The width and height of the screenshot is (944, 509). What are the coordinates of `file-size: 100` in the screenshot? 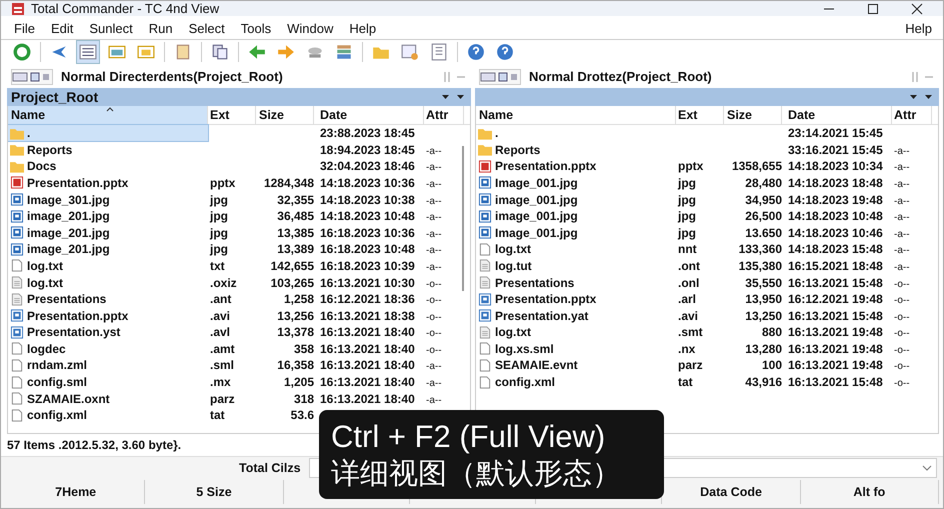 It's located at (772, 365).